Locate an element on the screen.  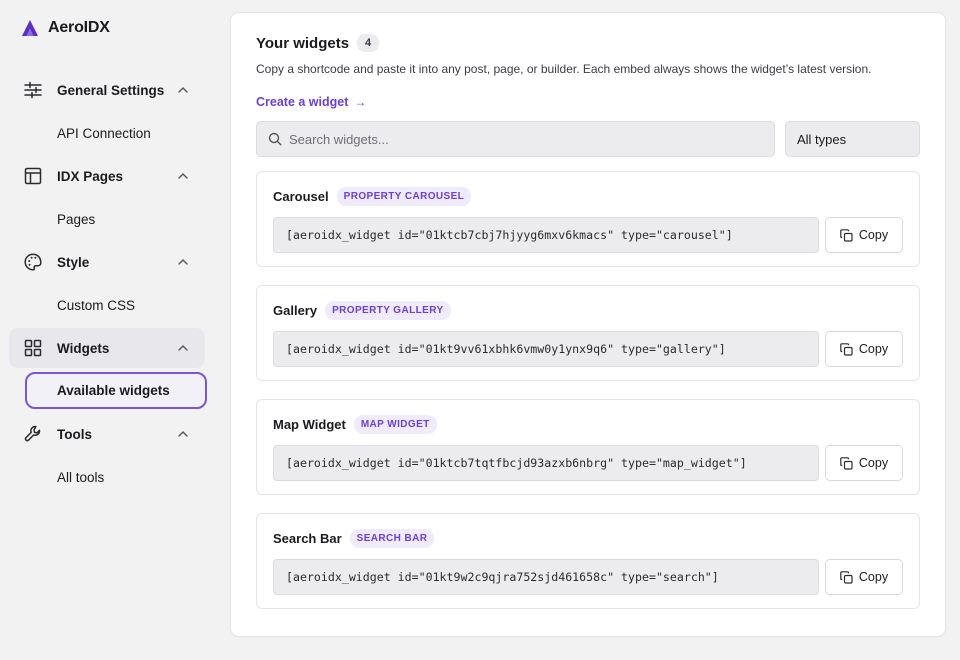
palette-icon is located at coordinates (33, 262).